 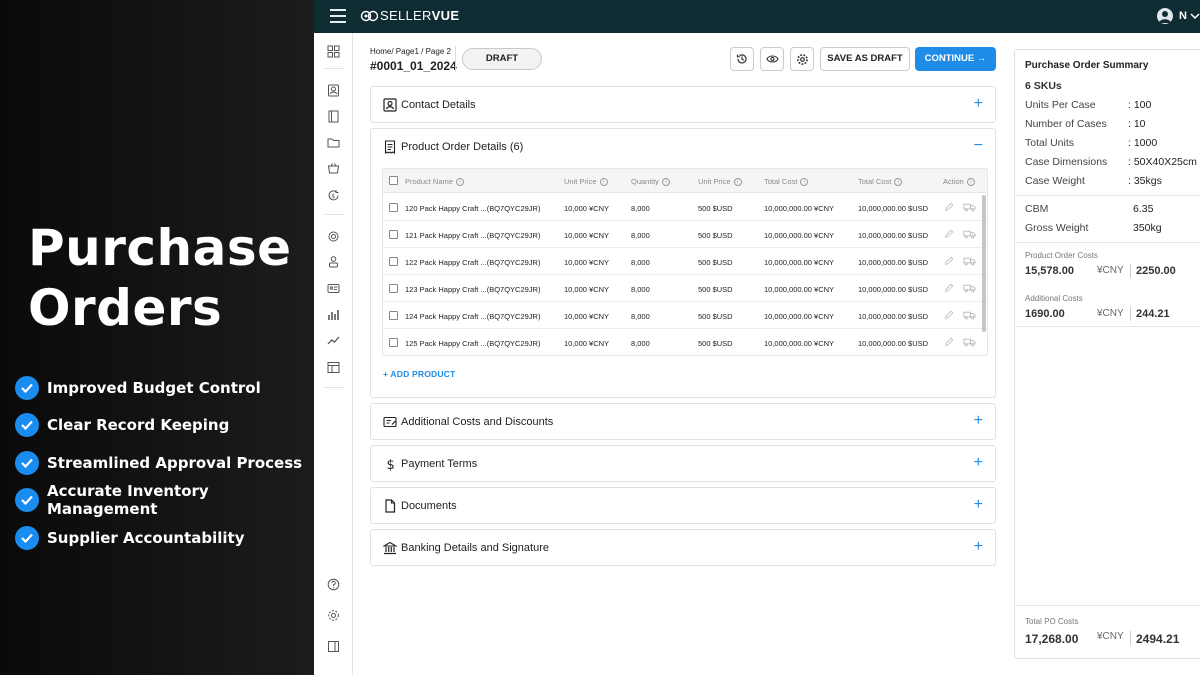 What do you see at coordinates (406, 15) in the screenshot?
I see `logo-text: SELLER` at bounding box center [406, 15].